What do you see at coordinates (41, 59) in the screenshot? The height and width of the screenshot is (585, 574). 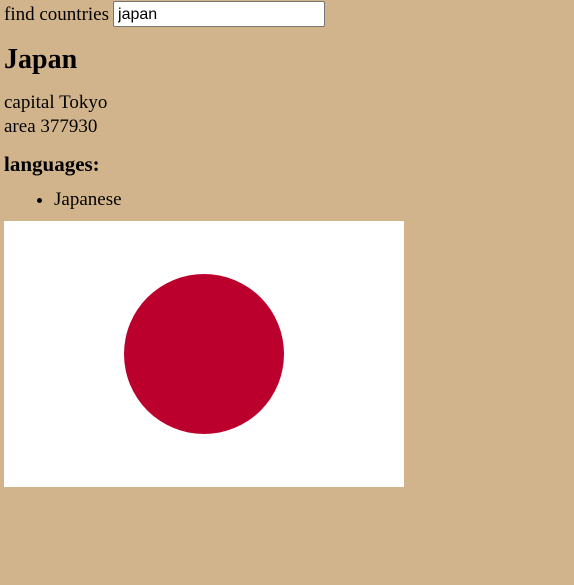 I see `country-name: Japan` at bounding box center [41, 59].